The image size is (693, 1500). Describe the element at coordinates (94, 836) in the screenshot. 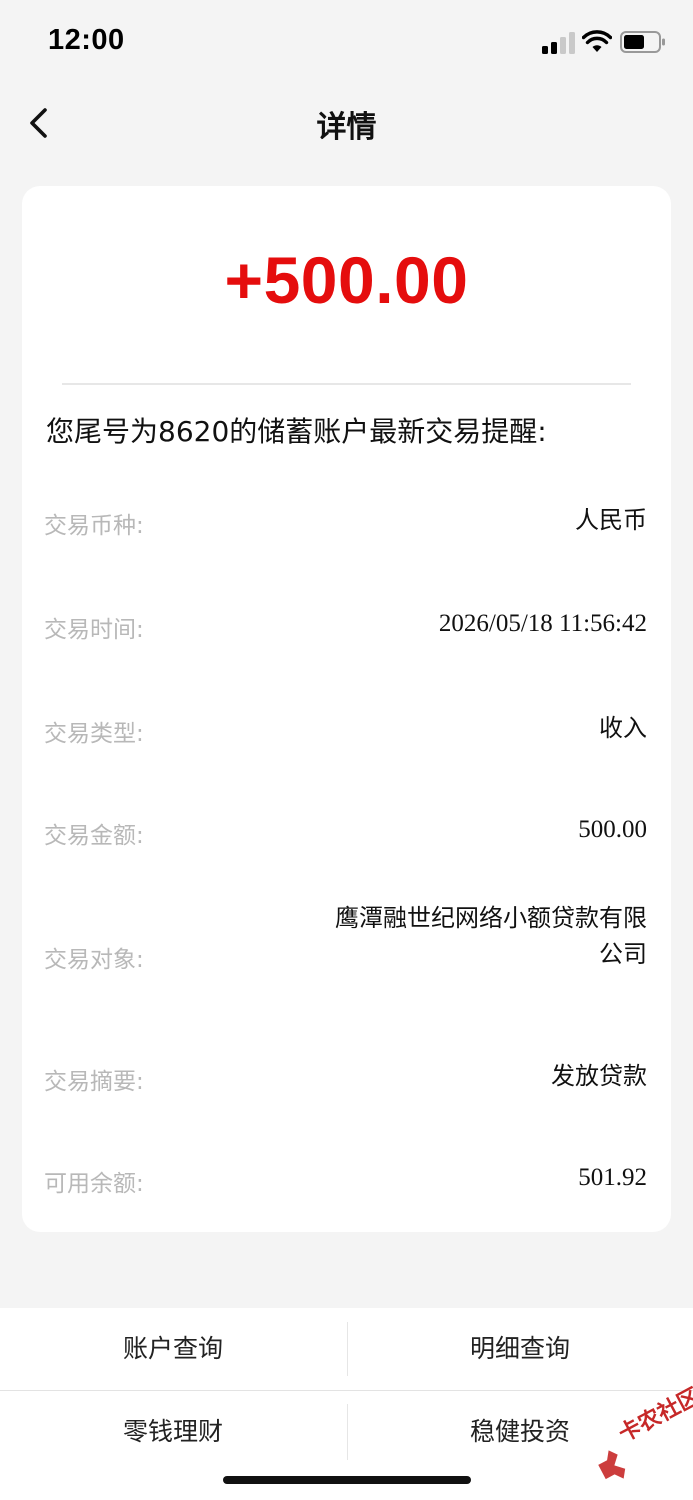

I see `row-label: 交易金额:` at that location.